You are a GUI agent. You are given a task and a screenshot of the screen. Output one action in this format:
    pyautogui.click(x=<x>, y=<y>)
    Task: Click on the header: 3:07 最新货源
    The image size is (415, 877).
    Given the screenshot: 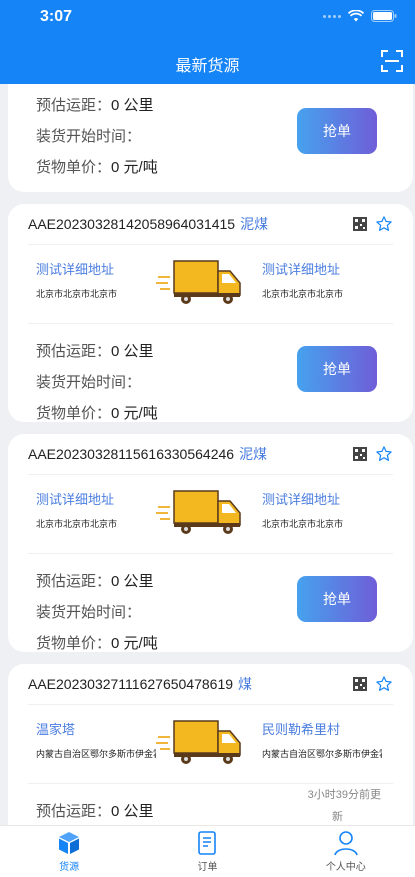 What is the action you would take?
    pyautogui.click(x=207, y=42)
    